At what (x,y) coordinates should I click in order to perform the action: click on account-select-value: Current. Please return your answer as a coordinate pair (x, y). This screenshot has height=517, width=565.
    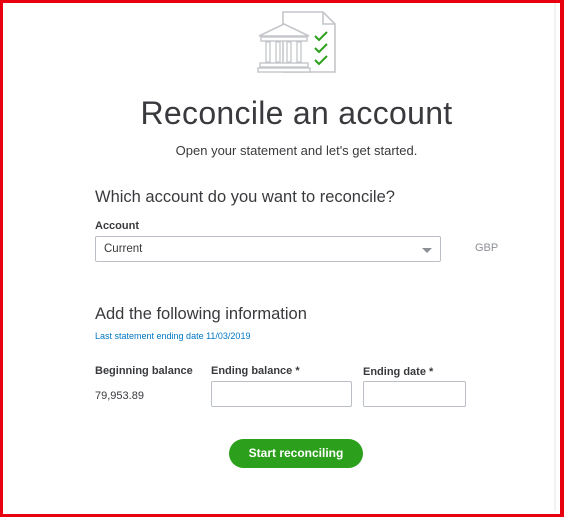
    Looking at the image, I should click on (123, 249).